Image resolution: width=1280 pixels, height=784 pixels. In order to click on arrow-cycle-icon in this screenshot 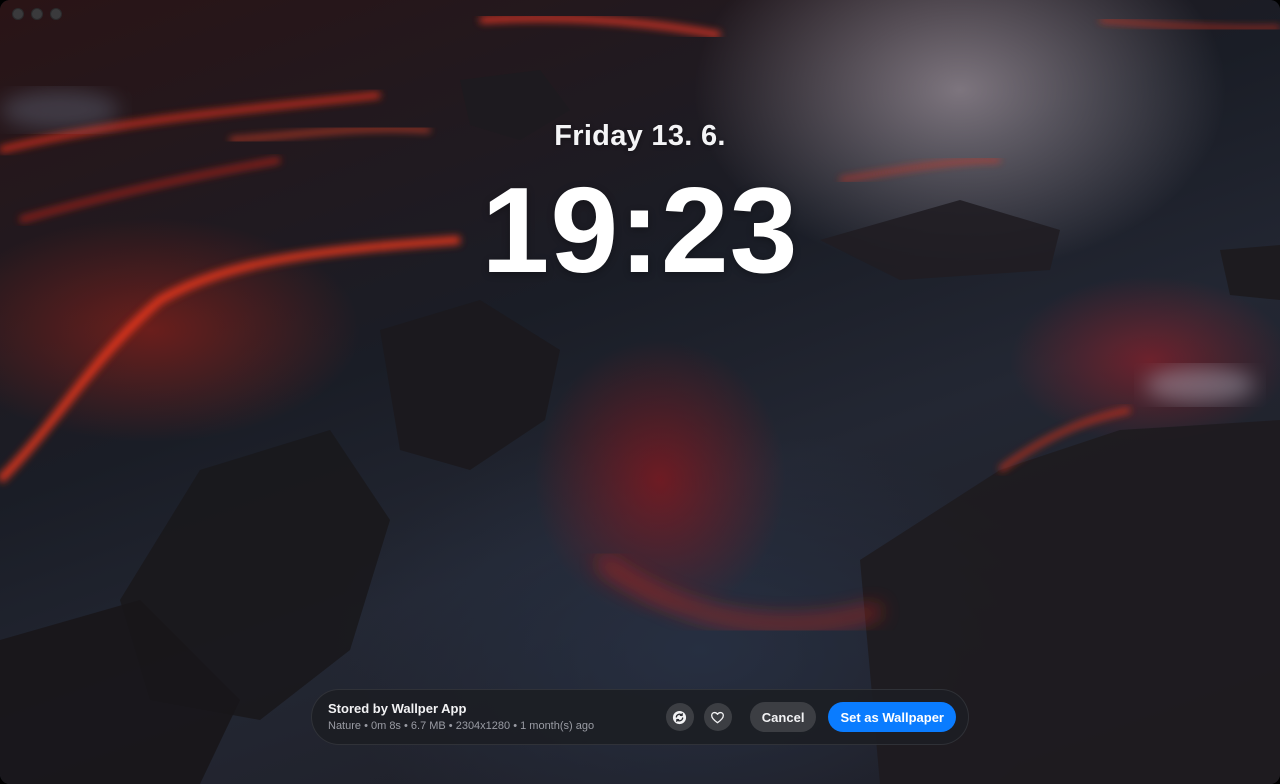, I will do `click(680, 717)`.